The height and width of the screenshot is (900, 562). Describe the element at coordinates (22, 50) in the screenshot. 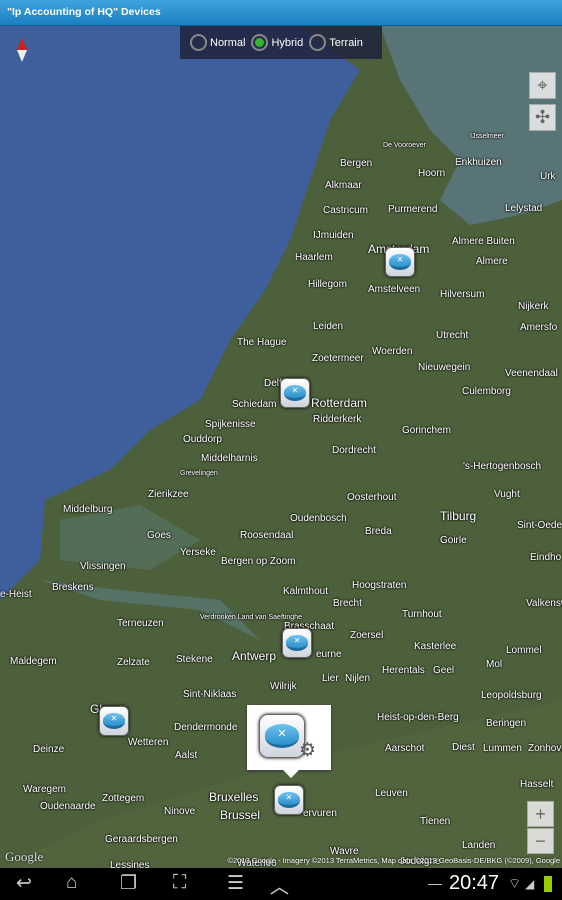

I see `north-compass-icon` at that location.